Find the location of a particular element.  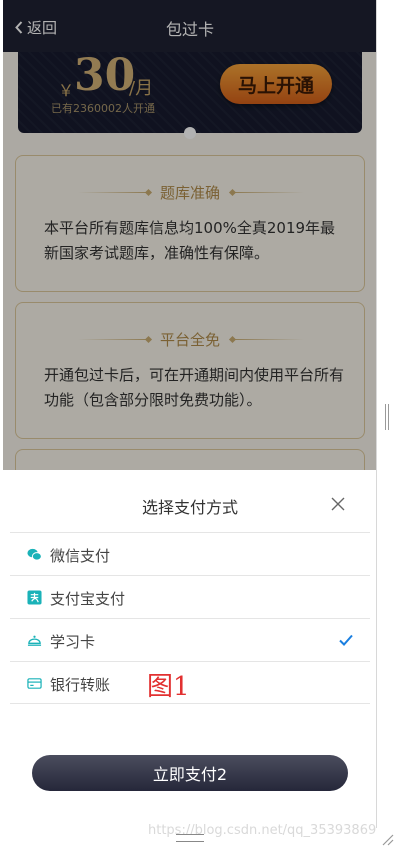

payment-option-study-card: 学习卡 is located at coordinates (190, 639).